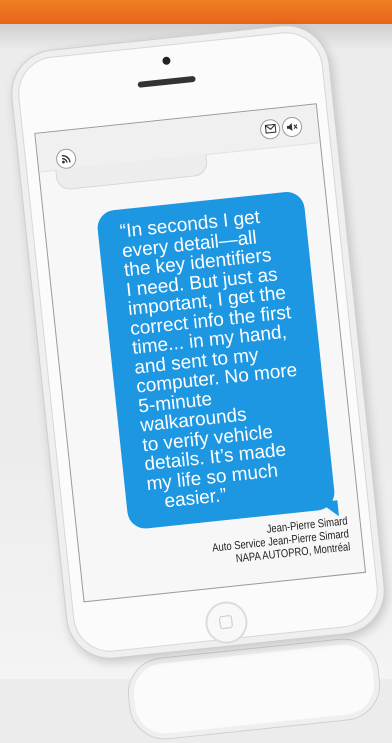  I want to click on home-square-icon, so click(226, 622).